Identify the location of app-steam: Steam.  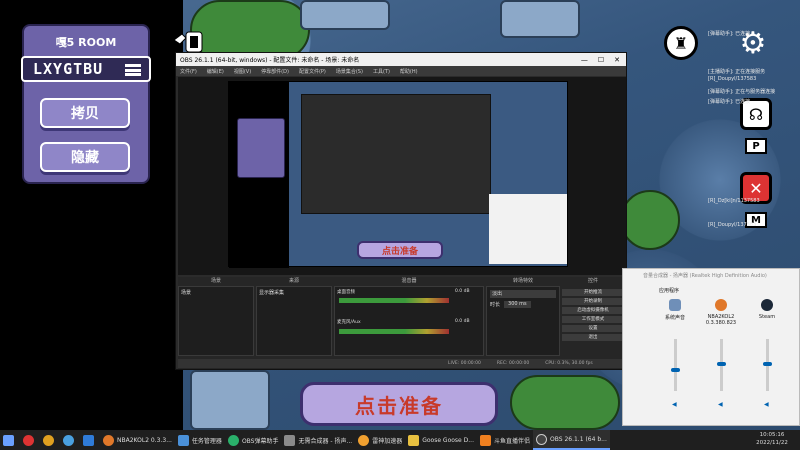
(767, 309).